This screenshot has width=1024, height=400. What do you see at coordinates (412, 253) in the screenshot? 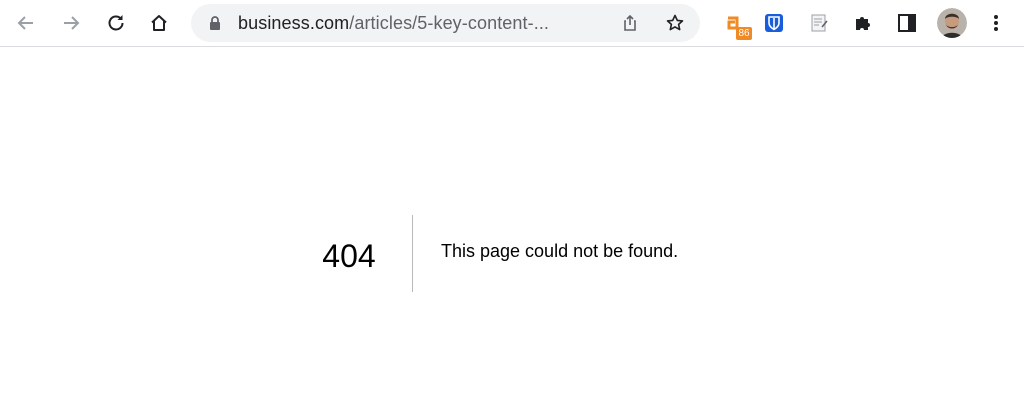
I see `divider` at bounding box center [412, 253].